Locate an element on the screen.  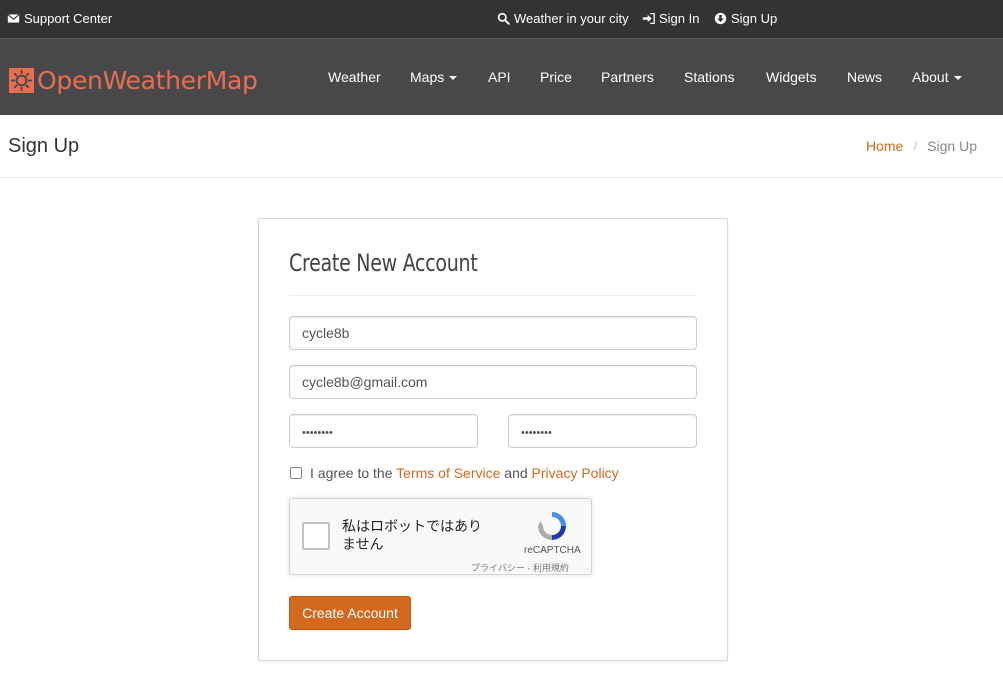
nav-api-label: API is located at coordinates (499, 77).